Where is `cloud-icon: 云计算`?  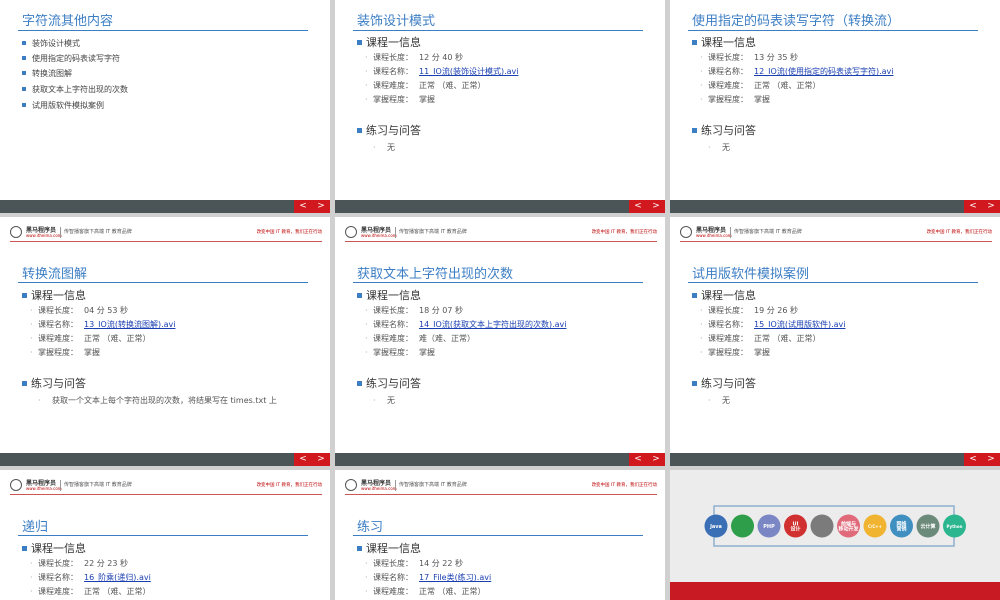
cloud-icon: 云计算 is located at coordinates (928, 526).